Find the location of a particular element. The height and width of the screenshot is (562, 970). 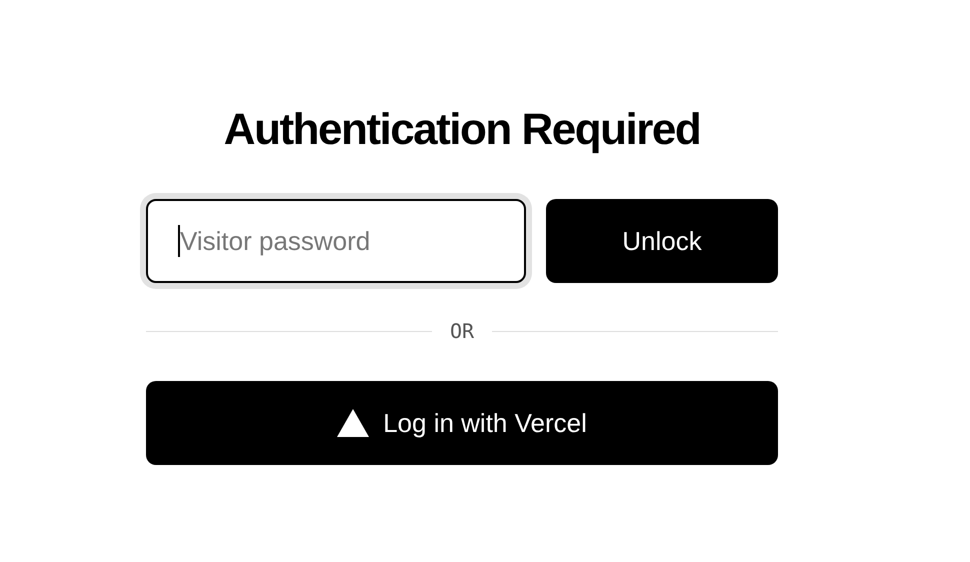

vercel-login-button: Log in with Vercel is located at coordinates (462, 423).